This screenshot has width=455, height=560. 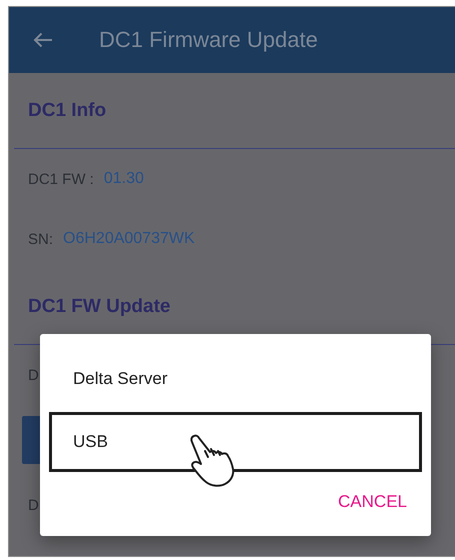 What do you see at coordinates (43, 40) in the screenshot?
I see `back-arrow-icon` at bounding box center [43, 40].